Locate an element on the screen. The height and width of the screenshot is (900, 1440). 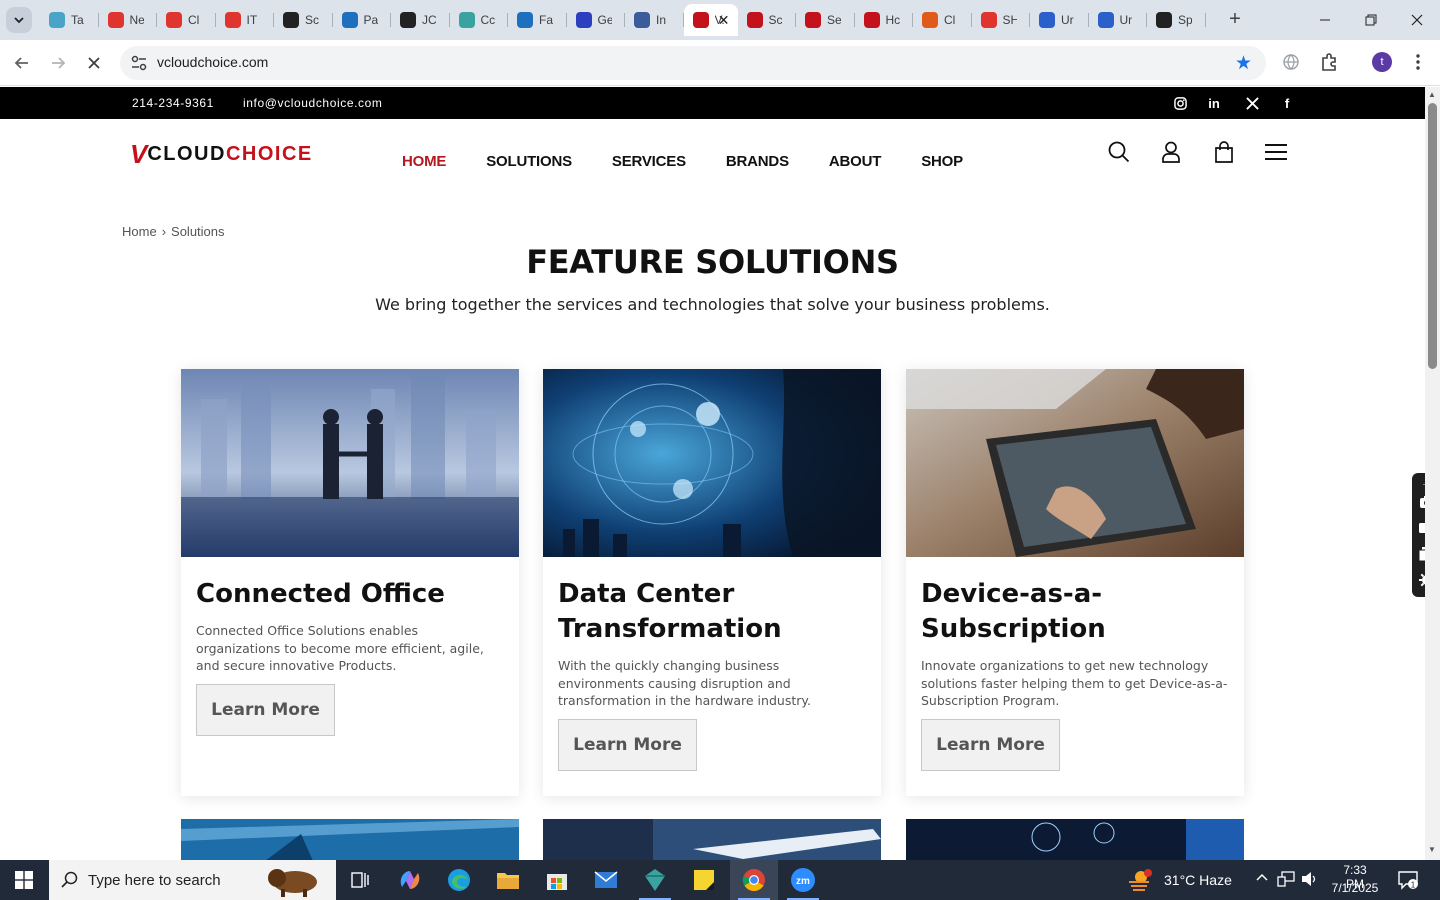
nav-about: ABOUT is located at coordinates (855, 161).